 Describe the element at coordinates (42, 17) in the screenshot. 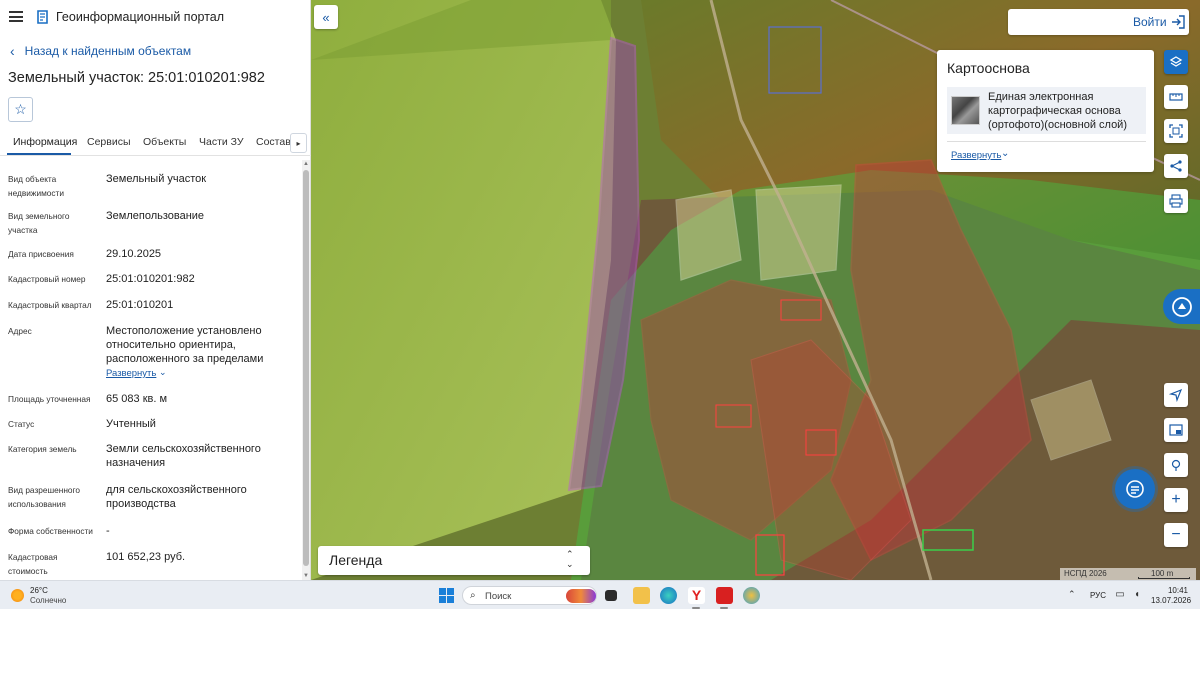

I see `portal-logo-icon` at that location.